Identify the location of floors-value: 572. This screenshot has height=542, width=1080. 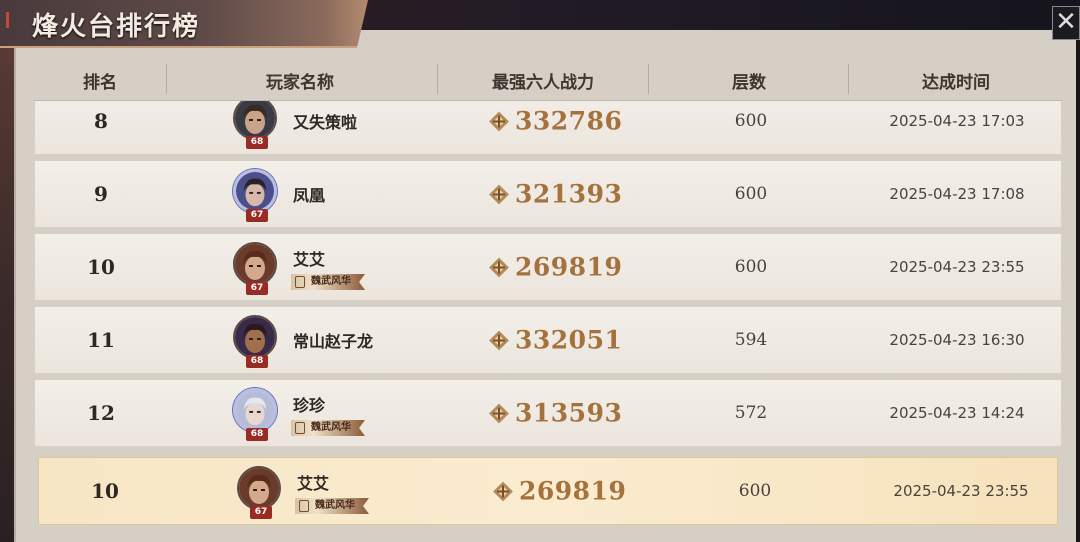
(751, 413).